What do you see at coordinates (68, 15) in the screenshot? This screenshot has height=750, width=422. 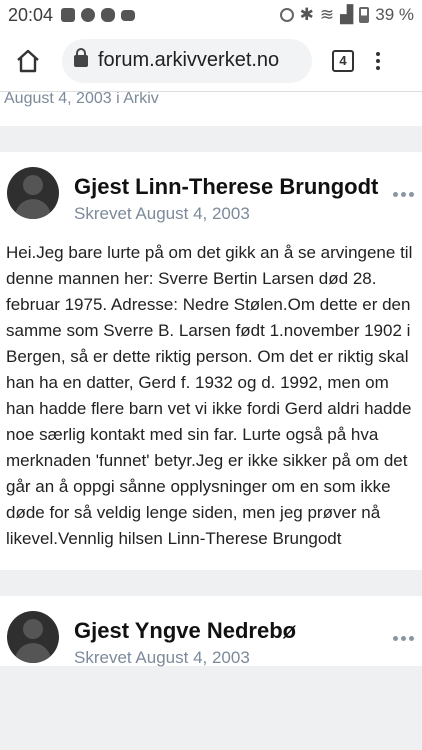 I see `gallery-icon` at bounding box center [68, 15].